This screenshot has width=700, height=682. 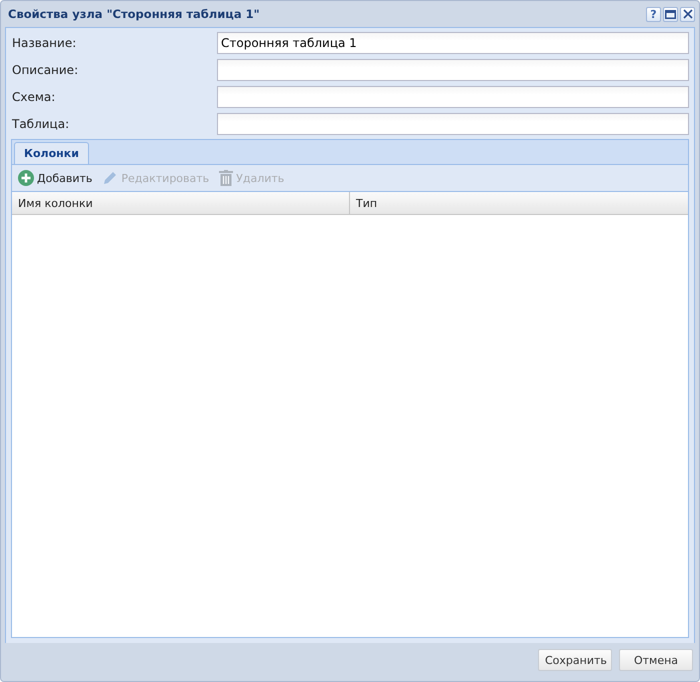 What do you see at coordinates (110, 178) in the screenshot?
I see `pencil-icon` at bounding box center [110, 178].